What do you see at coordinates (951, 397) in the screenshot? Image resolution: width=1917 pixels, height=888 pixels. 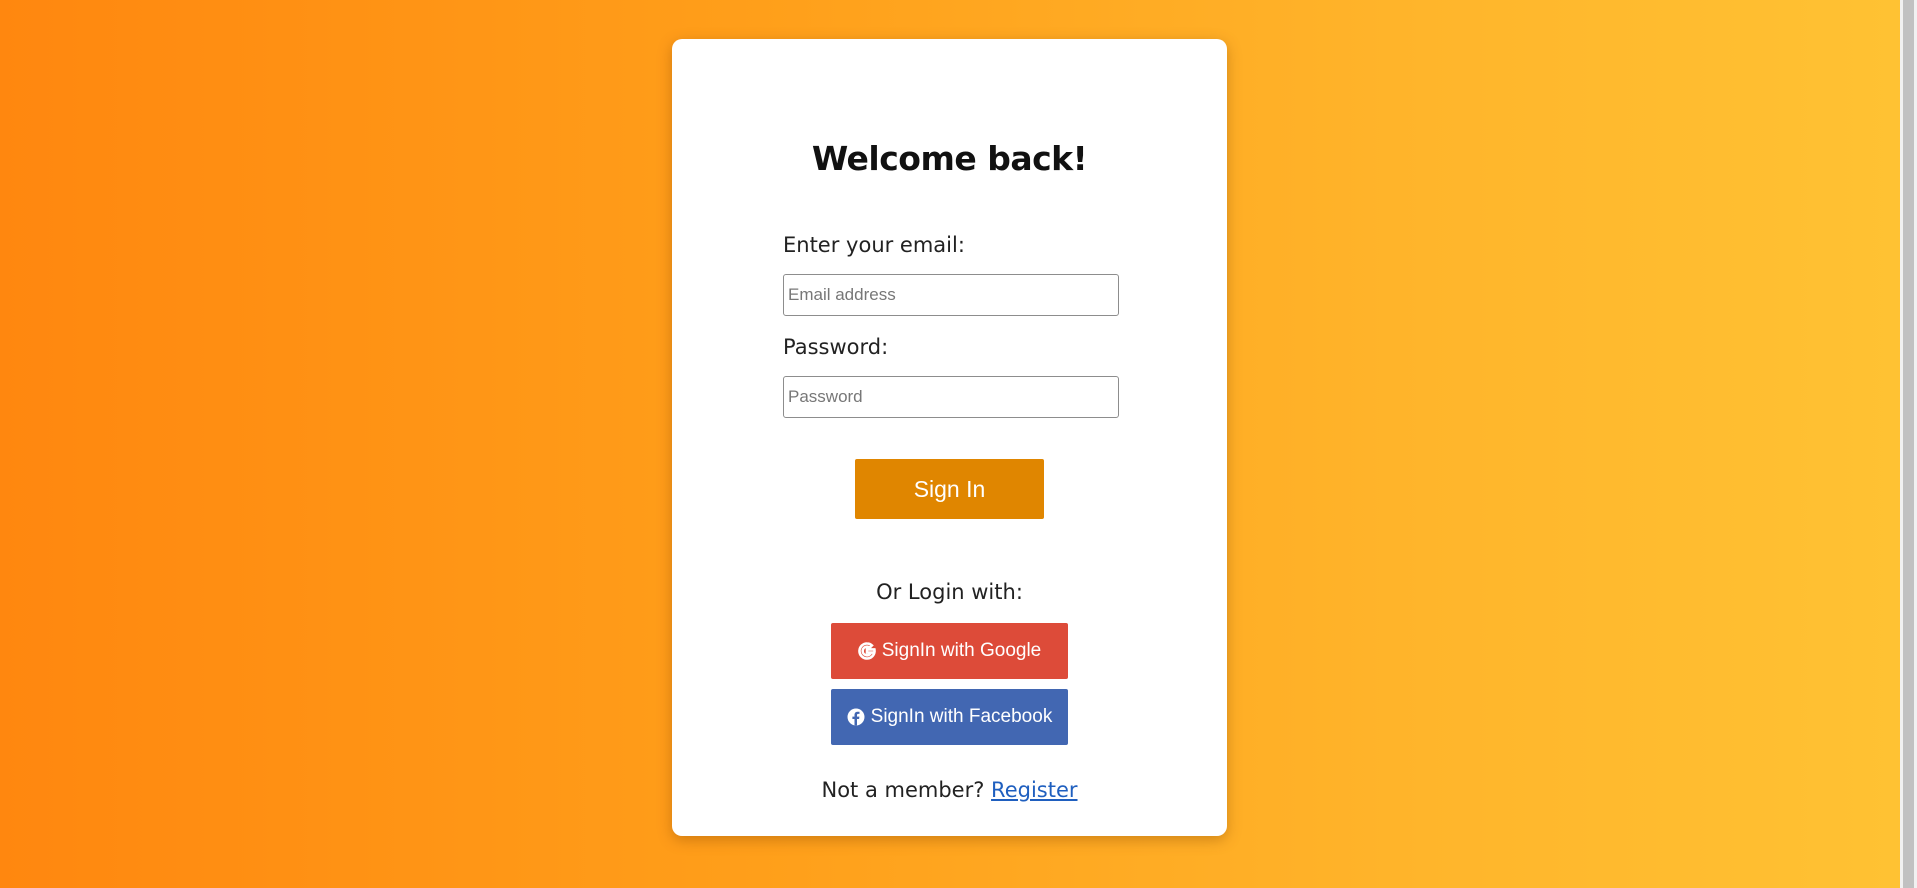 I see `password-field` at bounding box center [951, 397].